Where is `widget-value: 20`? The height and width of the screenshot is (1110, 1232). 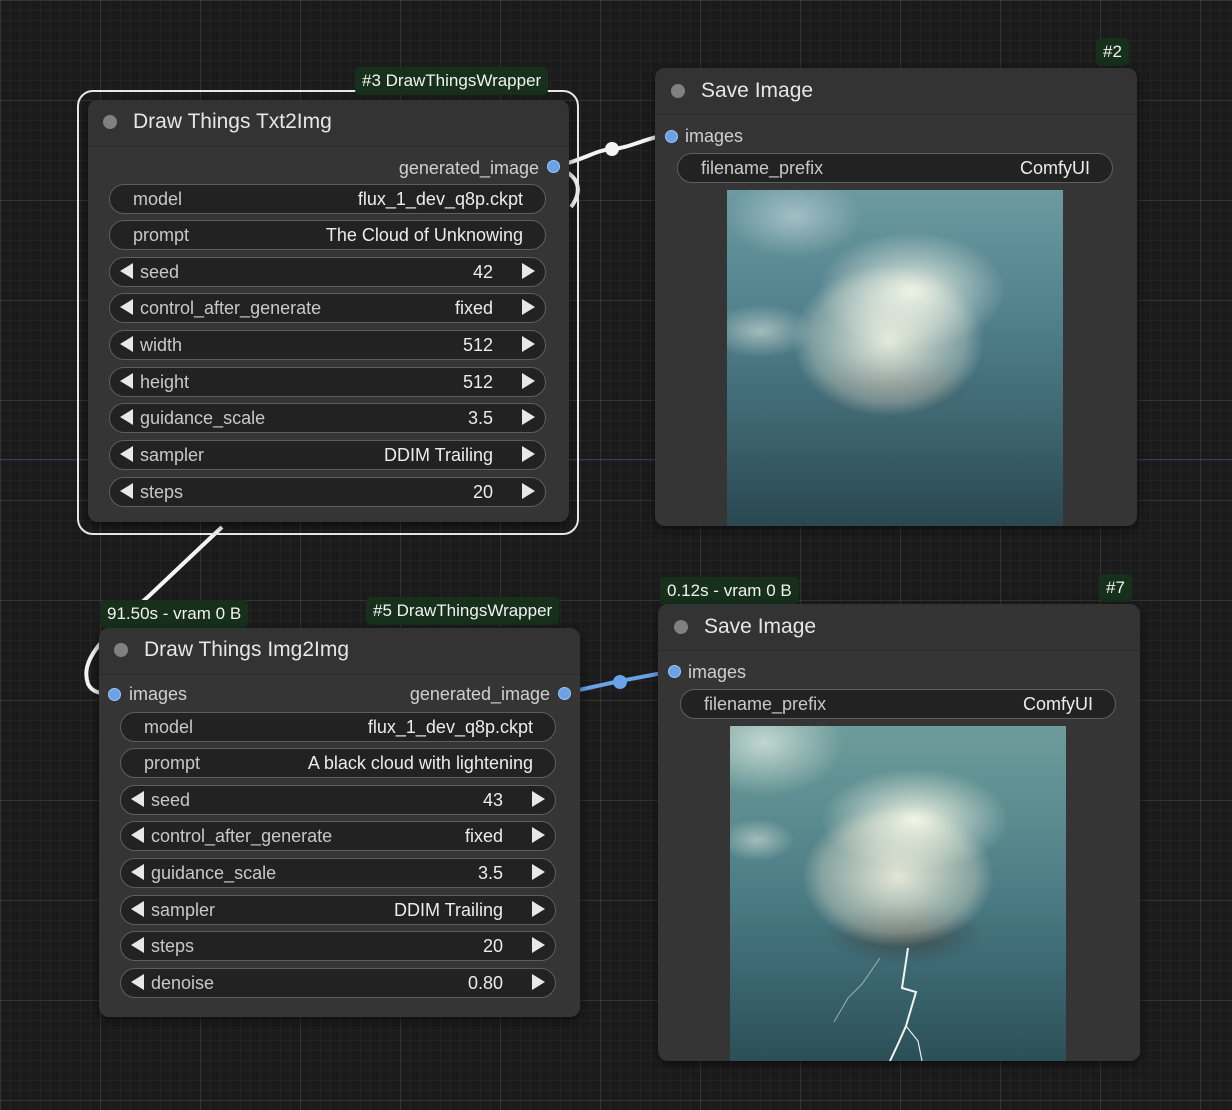 widget-value: 20 is located at coordinates (492, 946).